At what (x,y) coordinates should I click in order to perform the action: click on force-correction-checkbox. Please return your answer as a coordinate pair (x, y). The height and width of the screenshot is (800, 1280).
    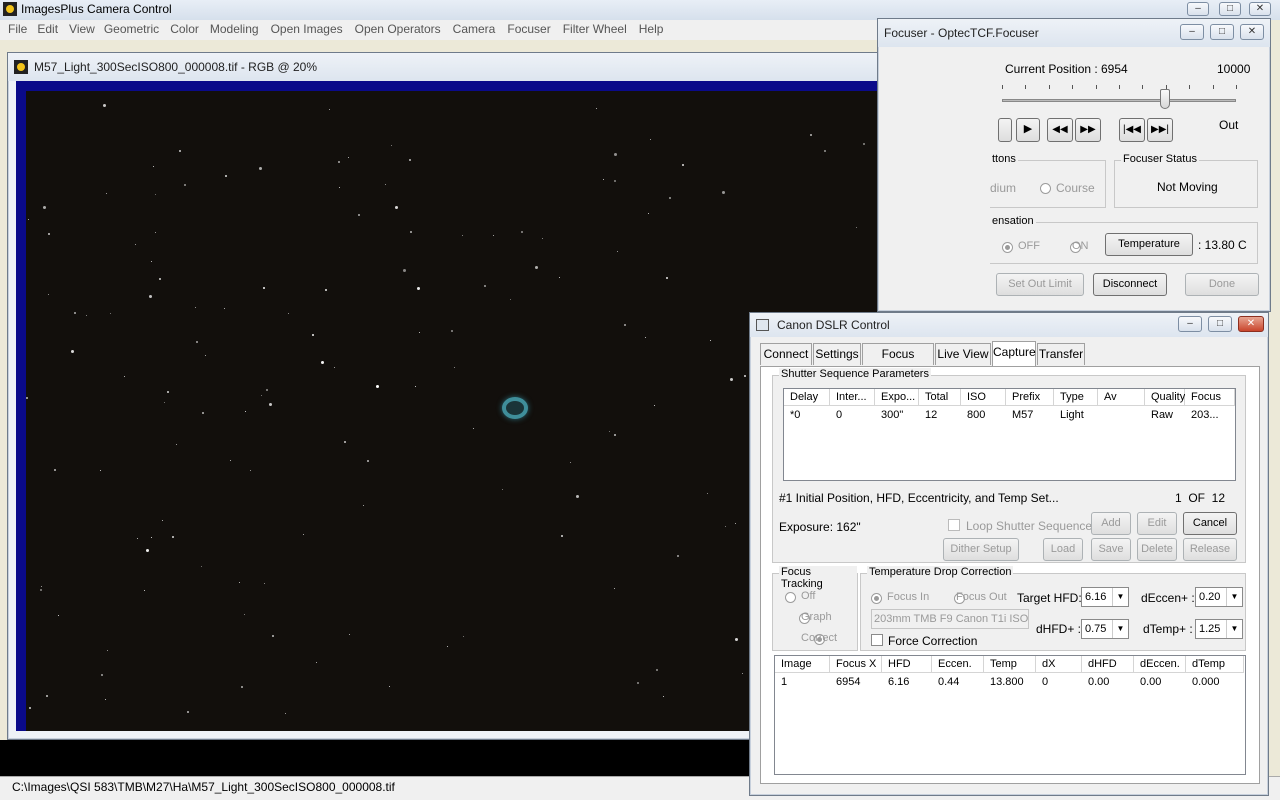
    Looking at the image, I should click on (877, 640).